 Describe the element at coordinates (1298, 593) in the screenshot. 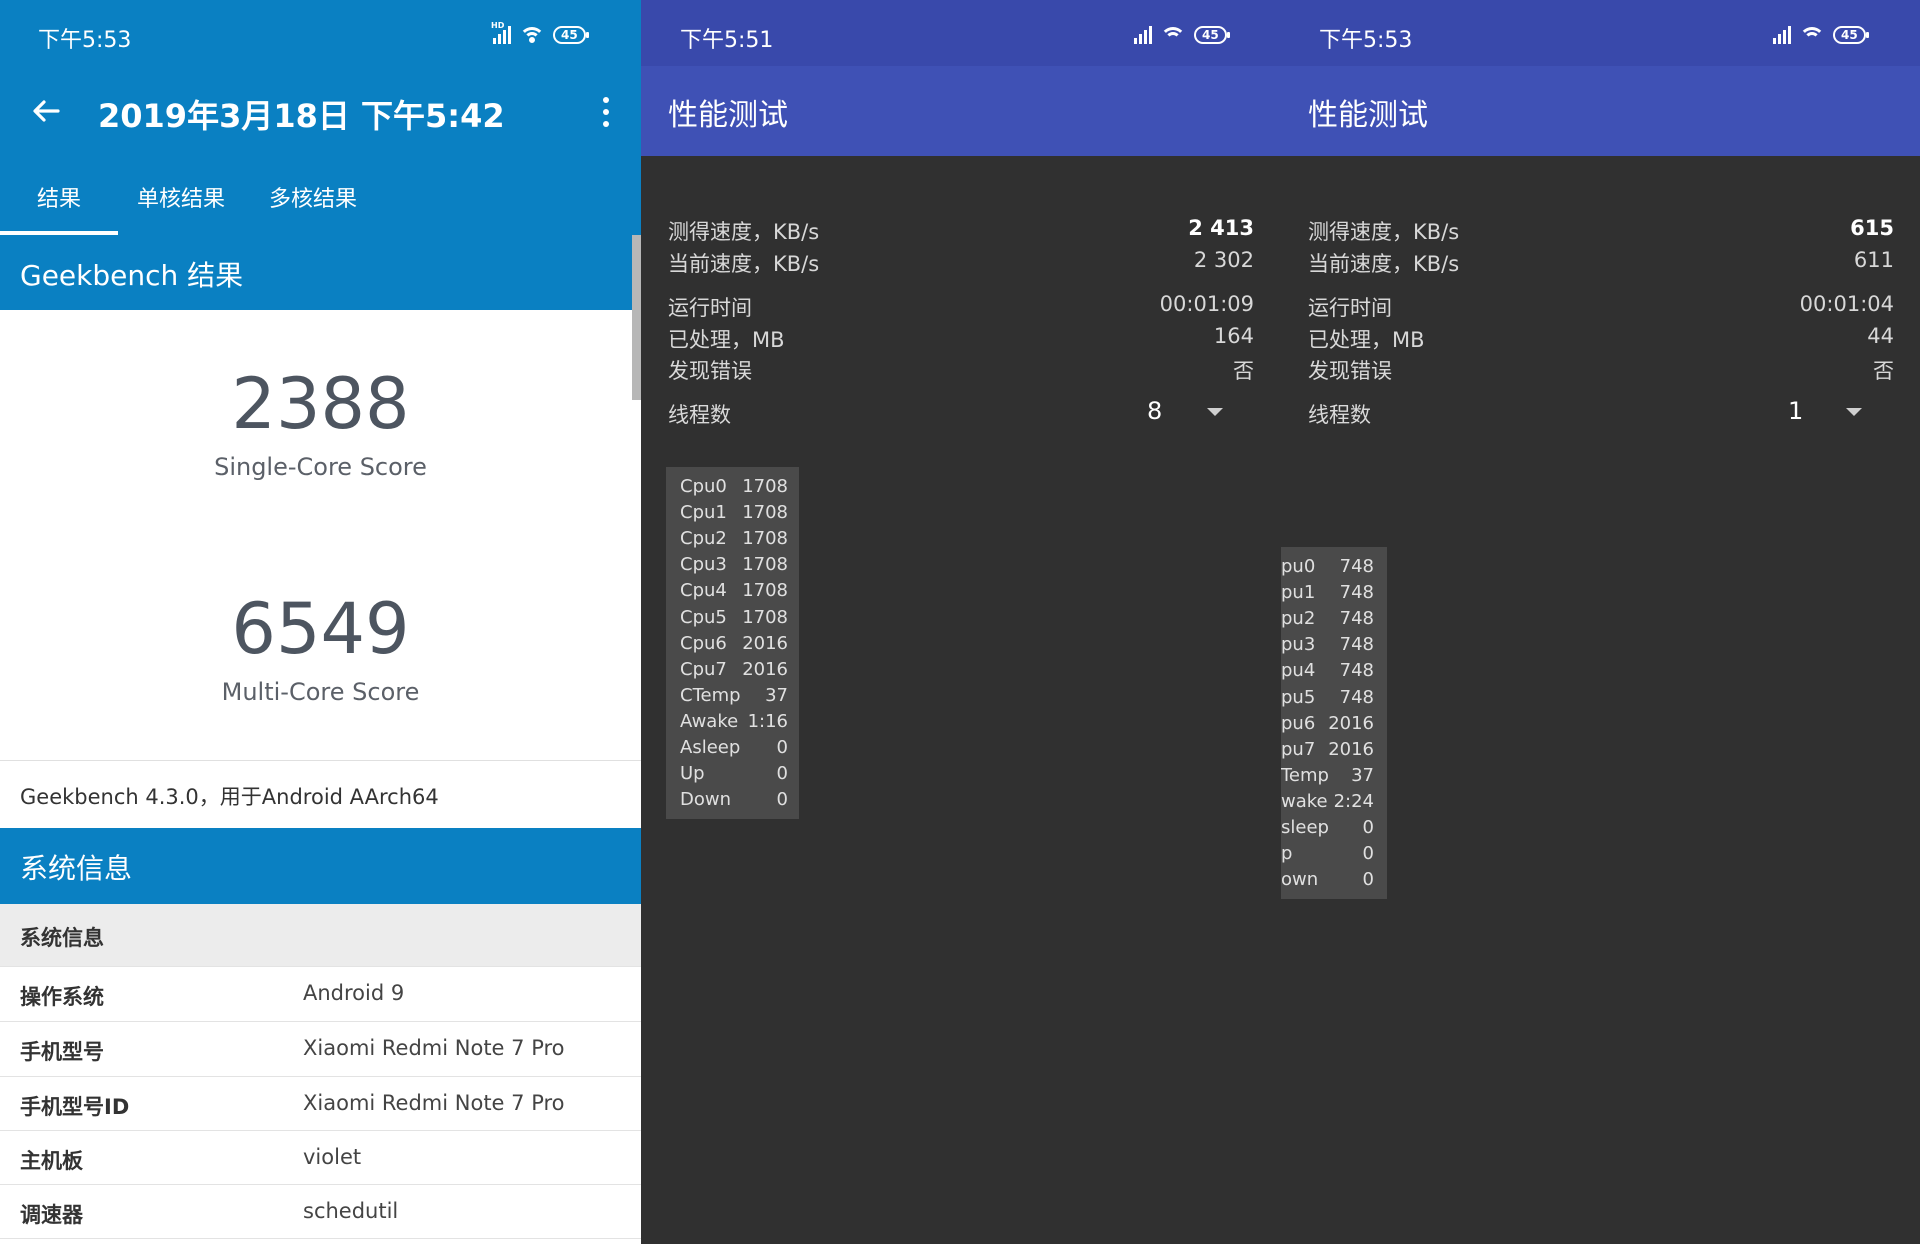

I see `cpu-stat-key: pu1` at that location.